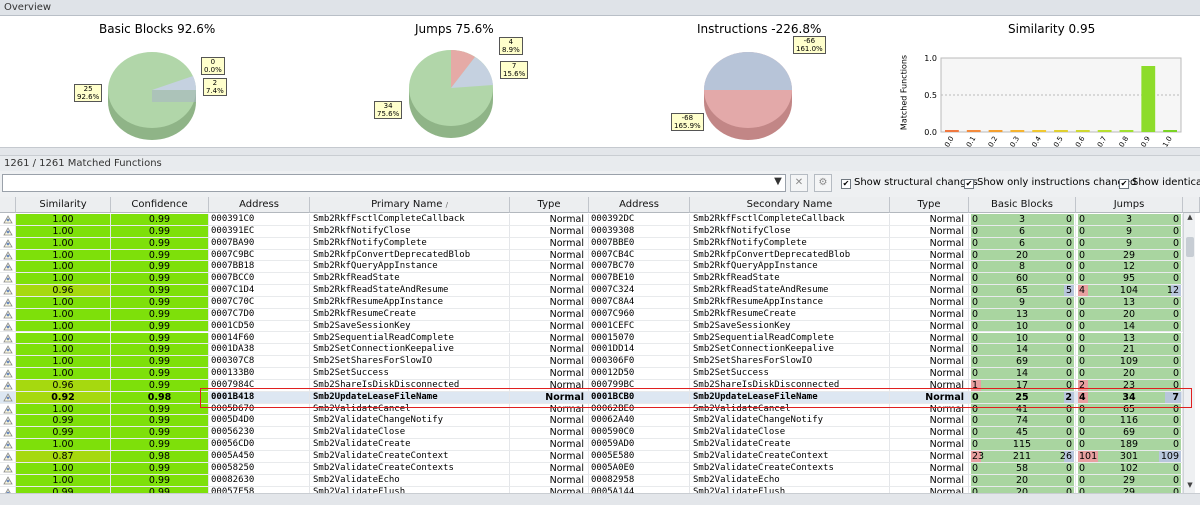 Image resolution: width=1200 pixels, height=505 pixels. I want to click on basic-blocks-cell: 0 13 0, so click(1022, 314).